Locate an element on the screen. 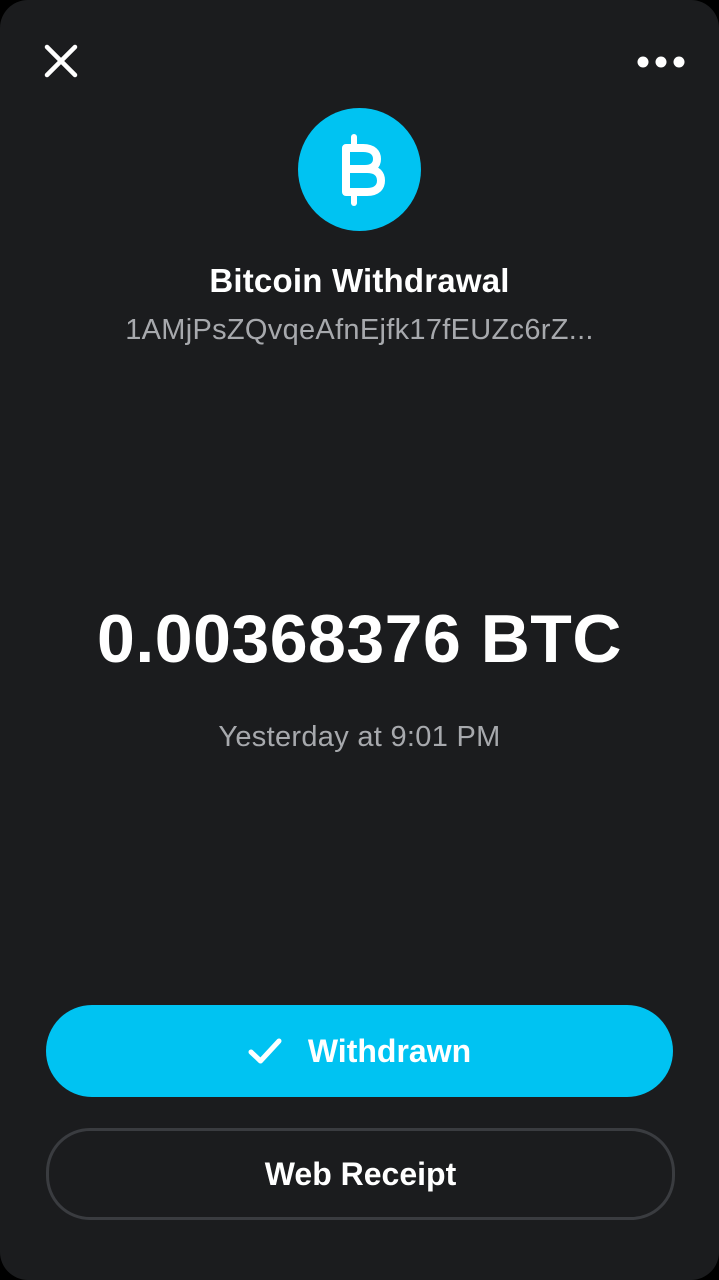 This screenshot has width=719, height=1280. transaction-date: Yesterday at 9:01 PM is located at coordinates (359, 737).